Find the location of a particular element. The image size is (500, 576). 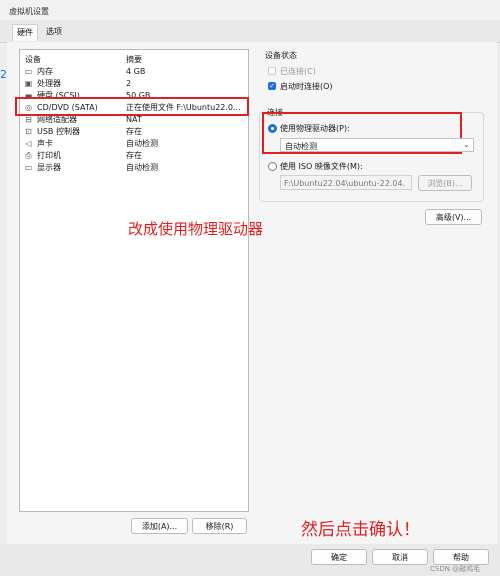

device-row-memory: ▭ 内存 4 GB is located at coordinates (134, 72).